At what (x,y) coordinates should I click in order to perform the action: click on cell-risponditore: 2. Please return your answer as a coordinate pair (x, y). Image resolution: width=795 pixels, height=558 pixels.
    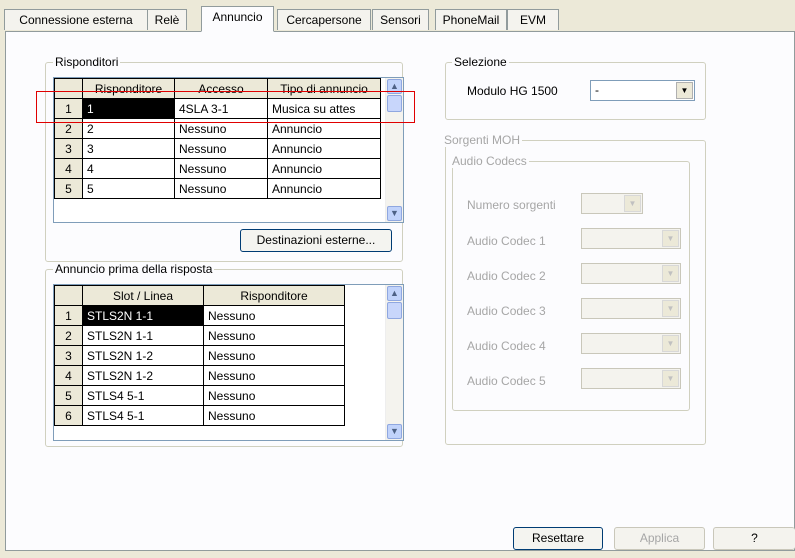
    Looking at the image, I should click on (128, 128).